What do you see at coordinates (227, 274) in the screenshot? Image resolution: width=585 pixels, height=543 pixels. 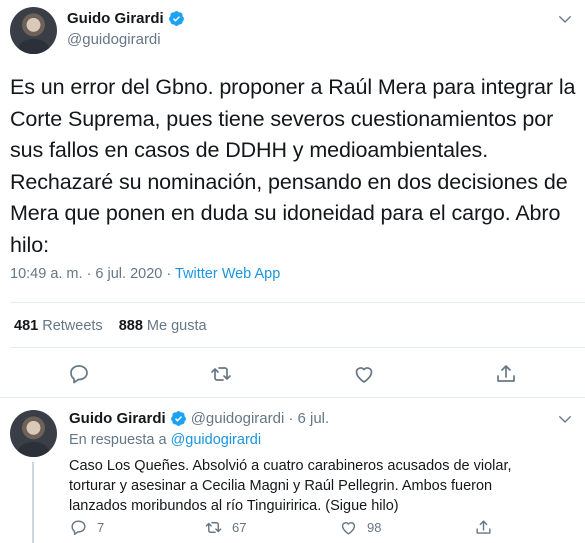 I see `source-link: Twitter Web App` at bounding box center [227, 274].